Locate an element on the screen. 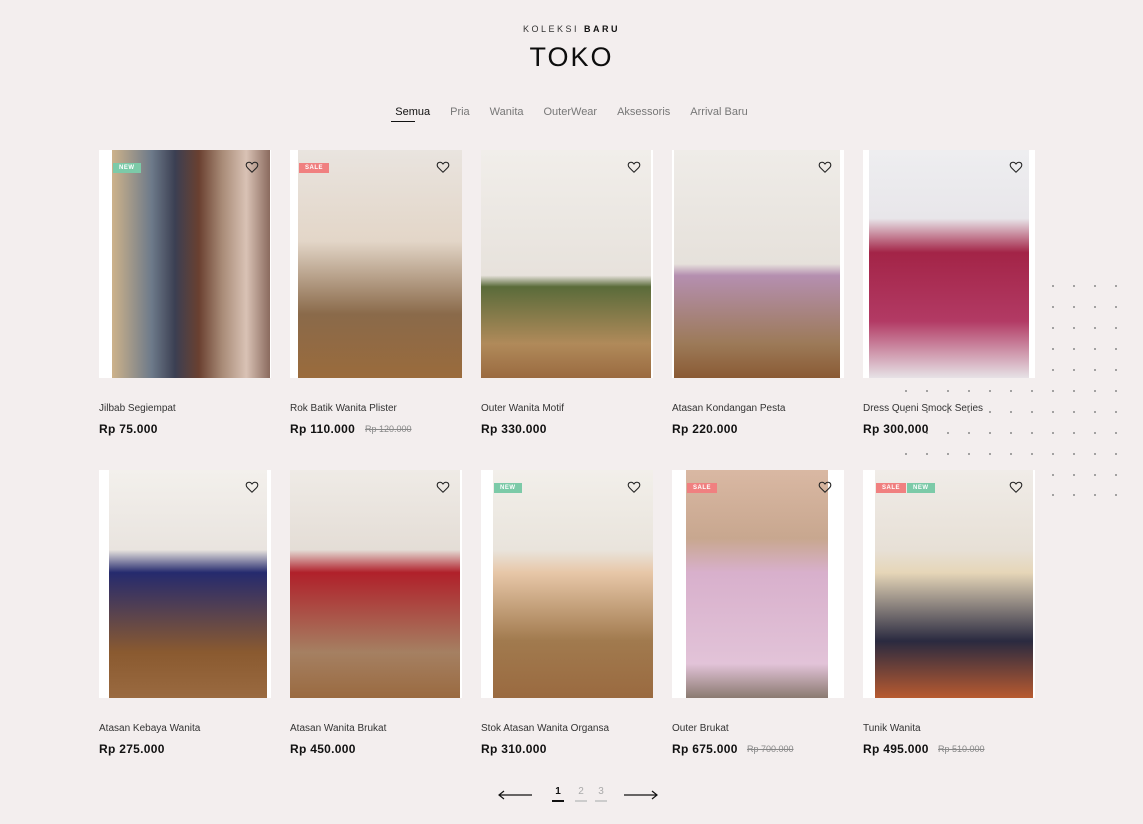 Image resolution: width=1143 pixels, height=824 pixels. product-name: Atasan Kebaya Wanita is located at coordinates (149, 728).